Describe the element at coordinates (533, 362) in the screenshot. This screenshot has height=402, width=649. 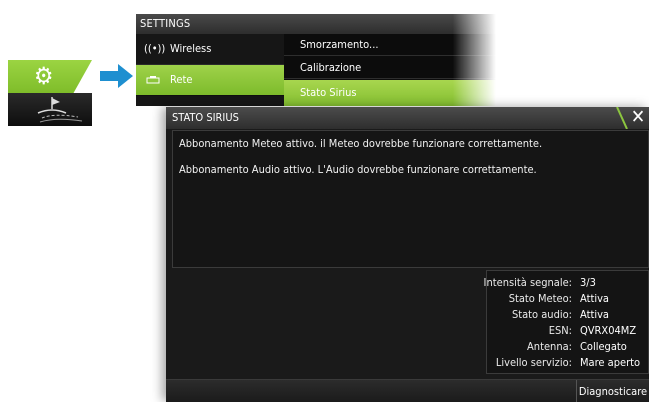
I see `status-label: Livello servizio:` at that location.